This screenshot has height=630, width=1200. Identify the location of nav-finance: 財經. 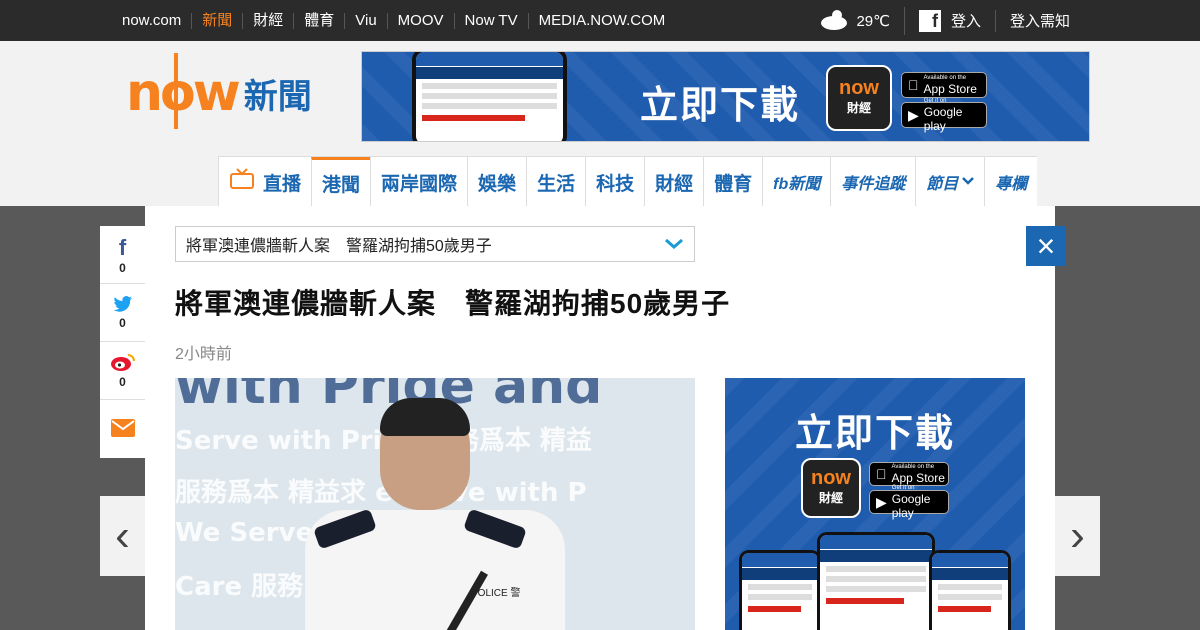
(673, 182).